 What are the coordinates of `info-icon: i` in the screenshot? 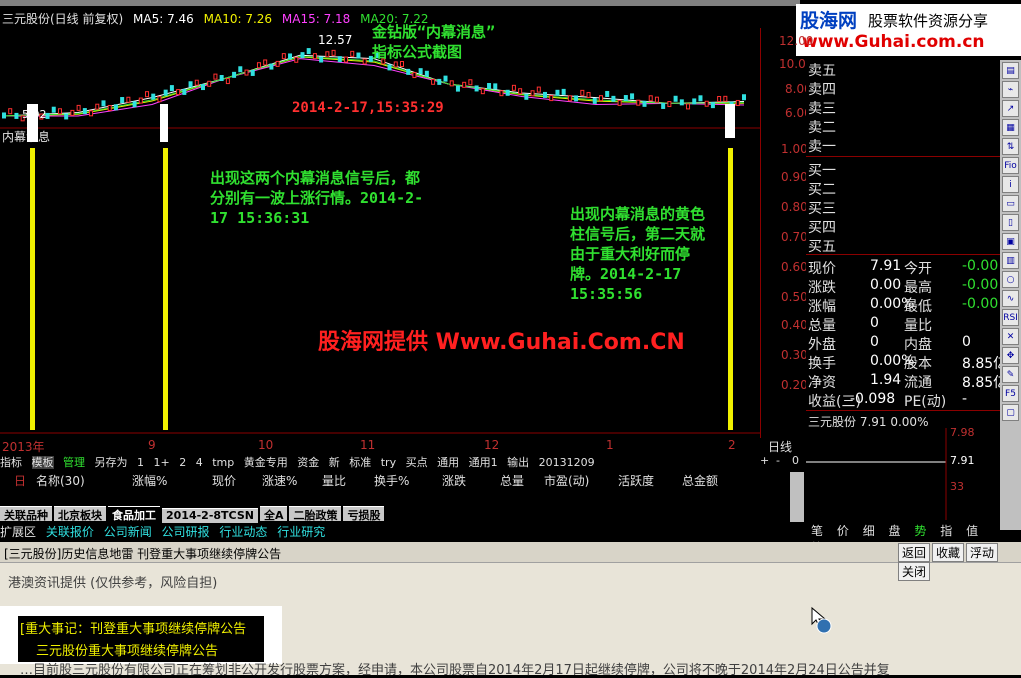 It's located at (1010, 184).